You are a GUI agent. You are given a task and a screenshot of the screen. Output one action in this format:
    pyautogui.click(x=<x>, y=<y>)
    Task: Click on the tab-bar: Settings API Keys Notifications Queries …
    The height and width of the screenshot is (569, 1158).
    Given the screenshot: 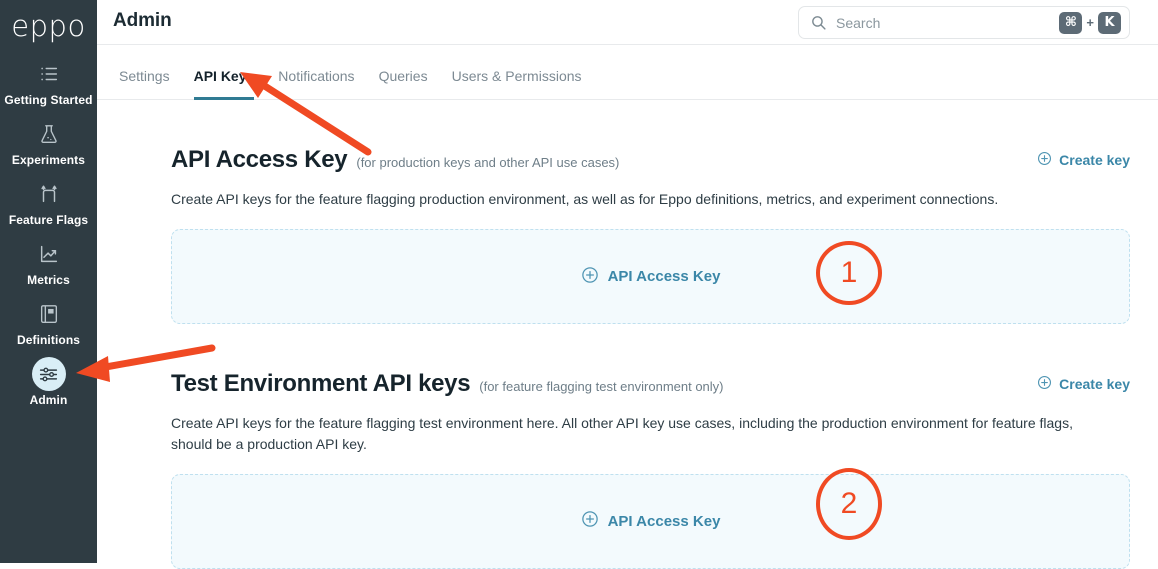 What is the action you would take?
    pyautogui.click(x=627, y=72)
    